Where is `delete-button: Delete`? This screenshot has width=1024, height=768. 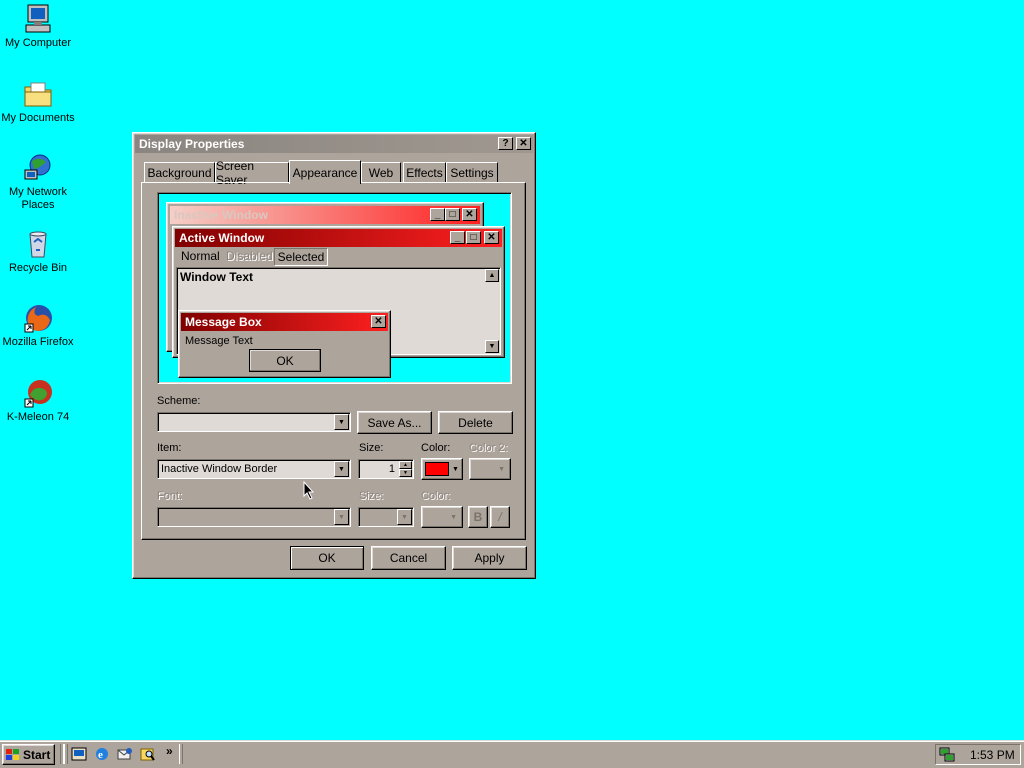
delete-button: Delete is located at coordinates (475, 422).